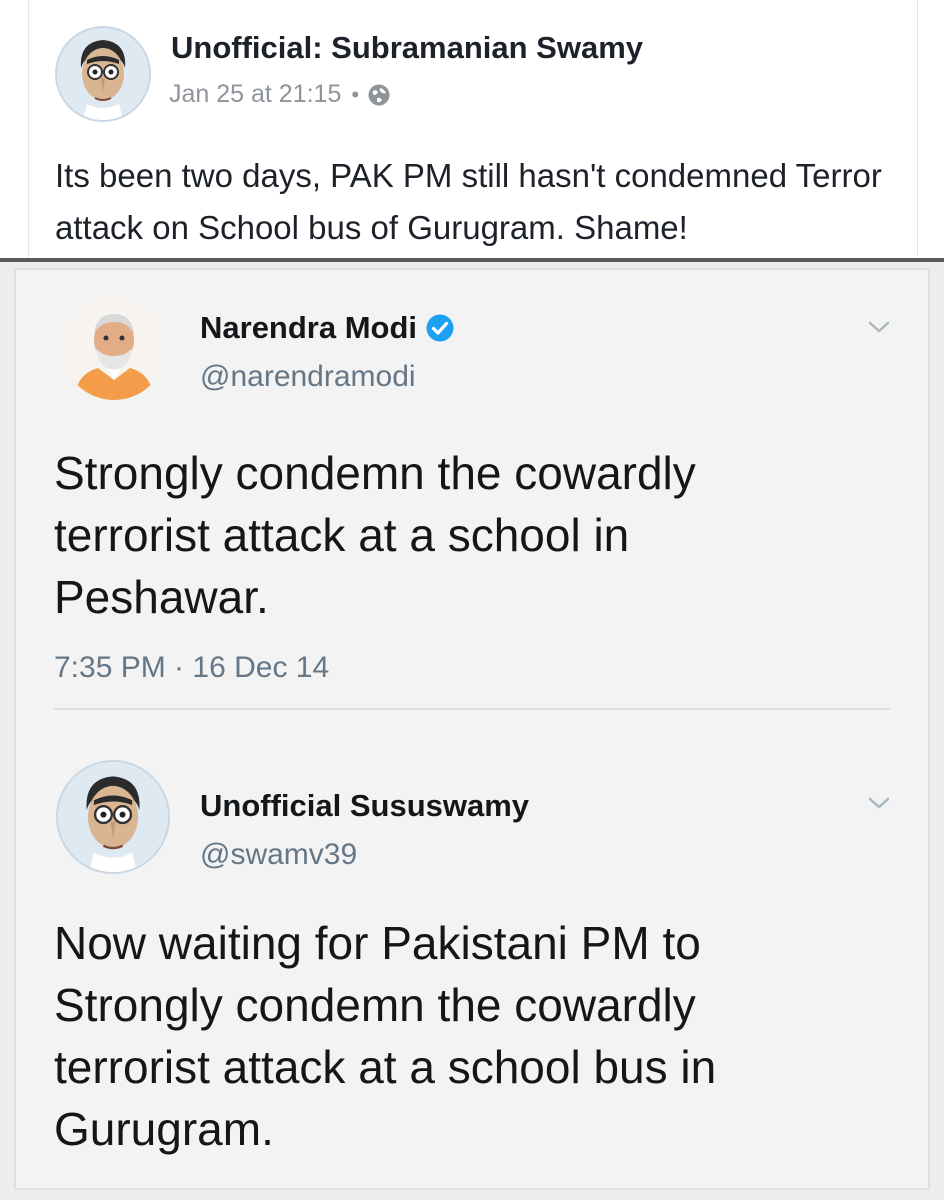 This screenshot has height=1200, width=944. I want to click on tweet-handle: @narendramodi, so click(308, 377).